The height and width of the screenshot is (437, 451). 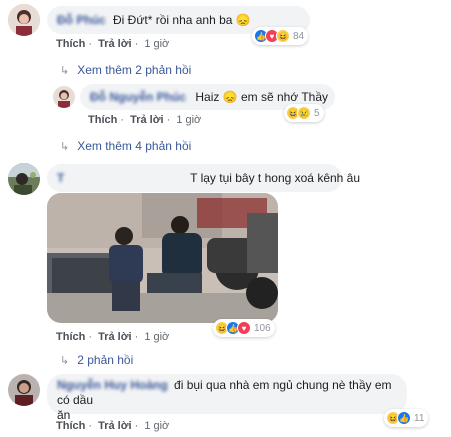 I want to click on comment-author: T, so click(x=122, y=178).